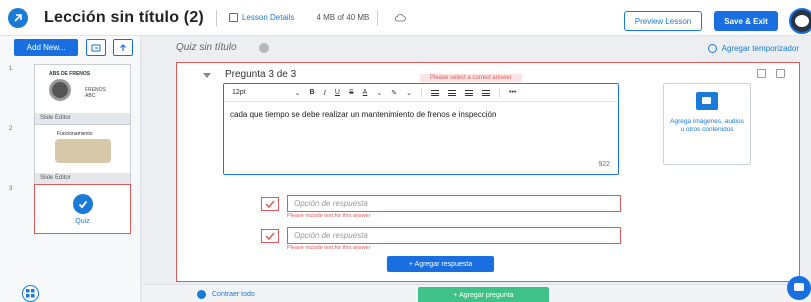 The image size is (811, 302). I want to click on collapse-all-button: Contraer todo, so click(226, 294).